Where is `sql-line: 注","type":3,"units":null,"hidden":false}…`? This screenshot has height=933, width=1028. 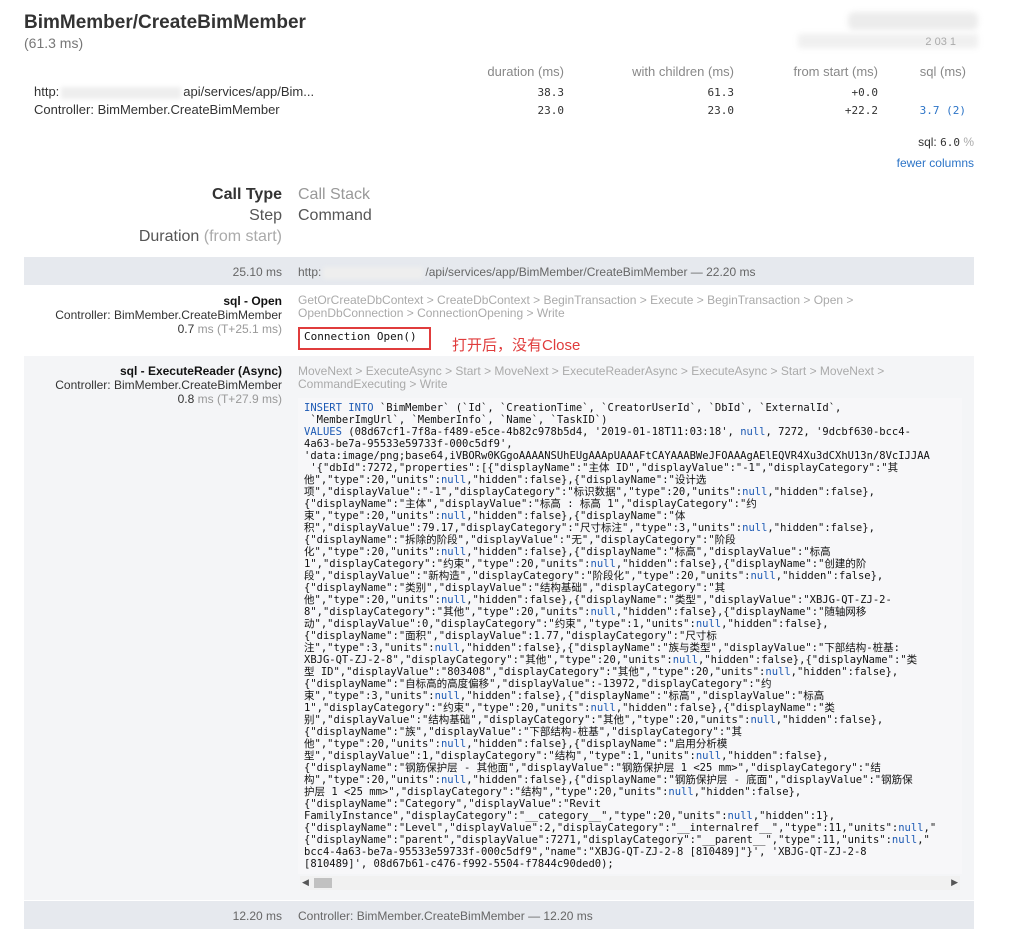 sql-line: 注","type":3,"units":null,"hidden":false}… is located at coordinates (602, 648).